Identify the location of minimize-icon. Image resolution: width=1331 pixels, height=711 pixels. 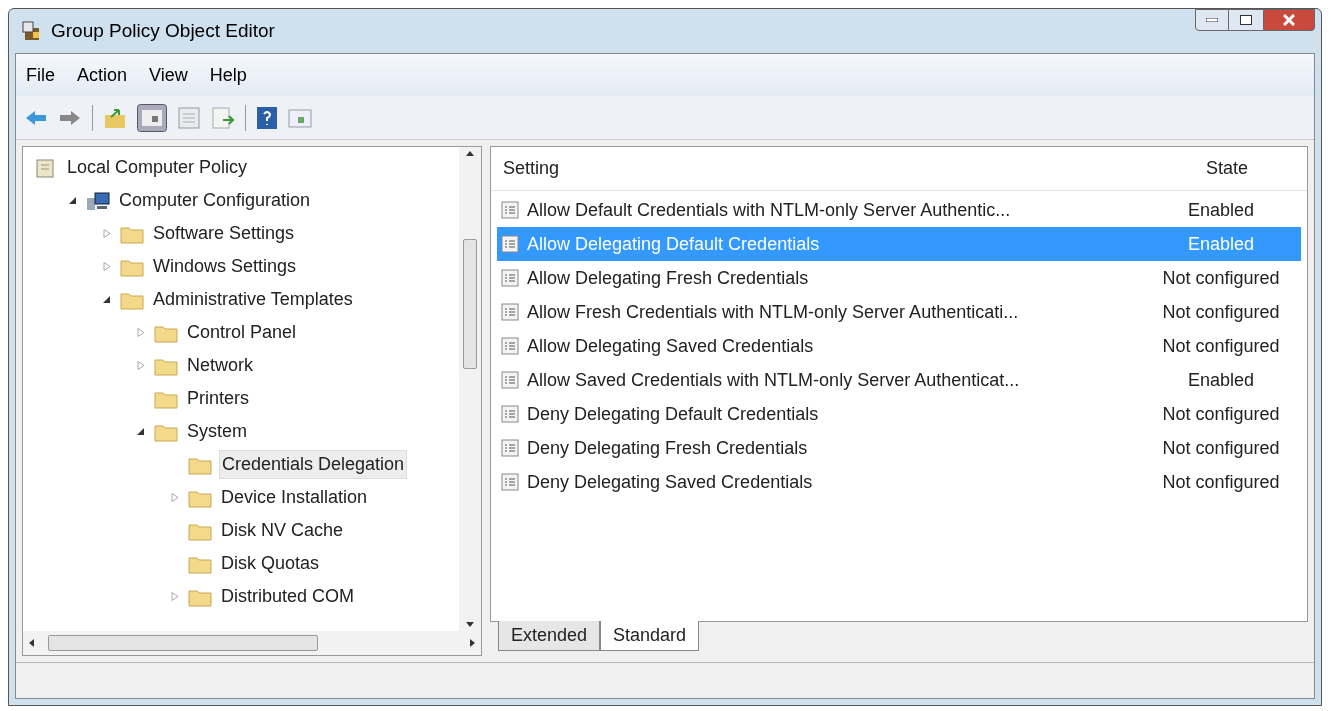
(1212, 20).